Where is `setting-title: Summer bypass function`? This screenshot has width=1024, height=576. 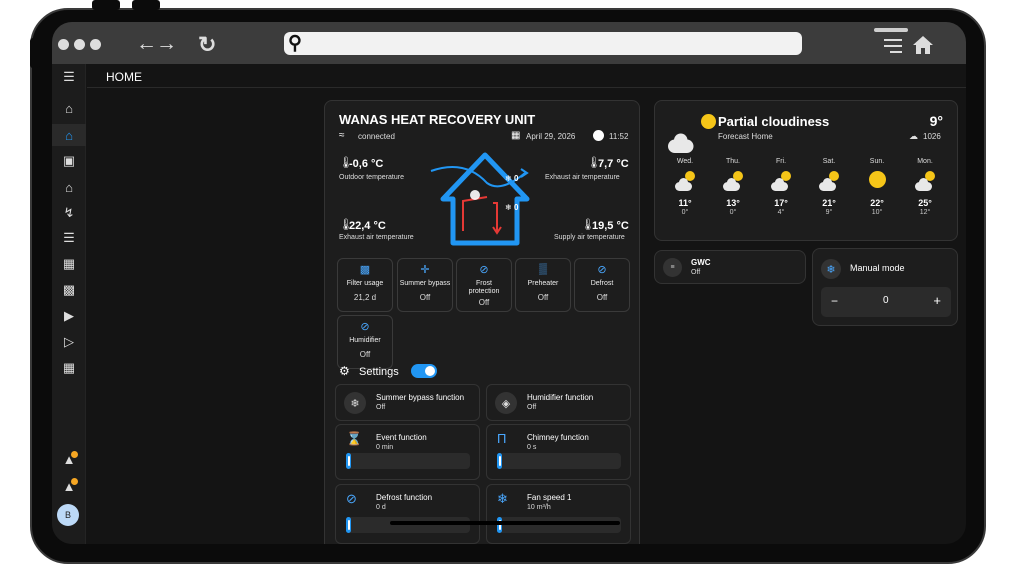 setting-title: Summer bypass function is located at coordinates (420, 397).